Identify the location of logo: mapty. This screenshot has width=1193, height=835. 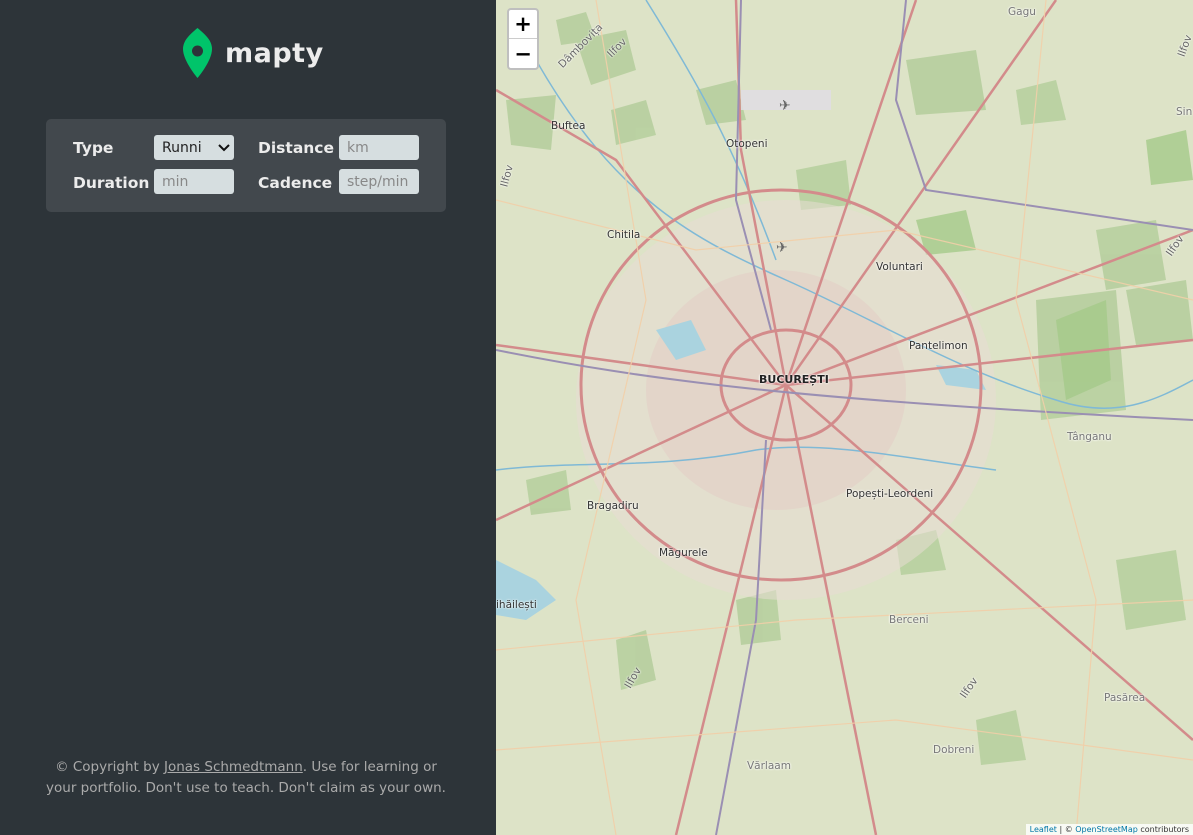
(253, 53).